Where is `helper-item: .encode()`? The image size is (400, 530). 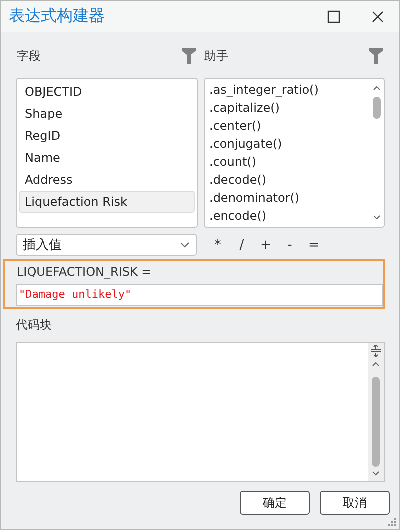
helper-item: .encode() is located at coordinates (288, 216).